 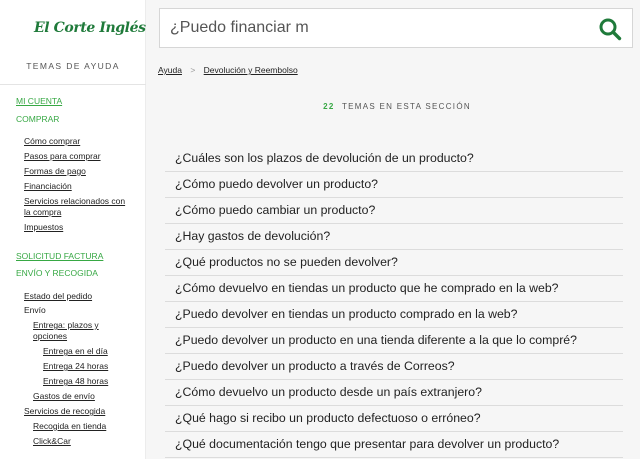 I want to click on sidebar-item-entrega-en-el-dia: Entrega en el día, so click(x=75, y=351).